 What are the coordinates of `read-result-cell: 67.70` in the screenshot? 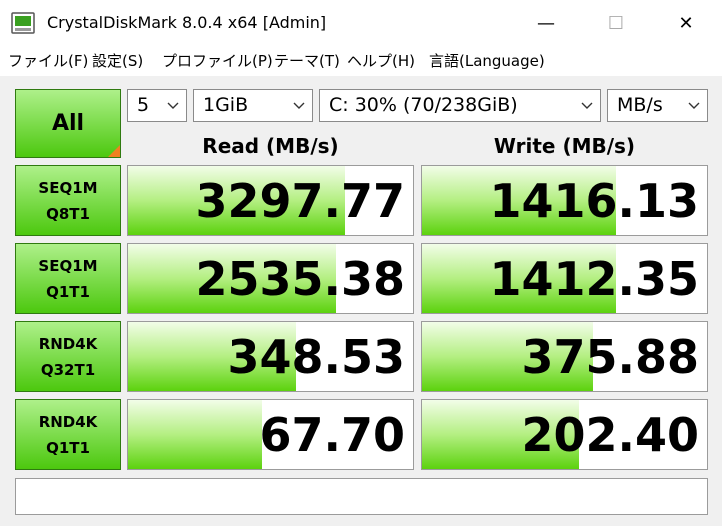 It's located at (270, 434).